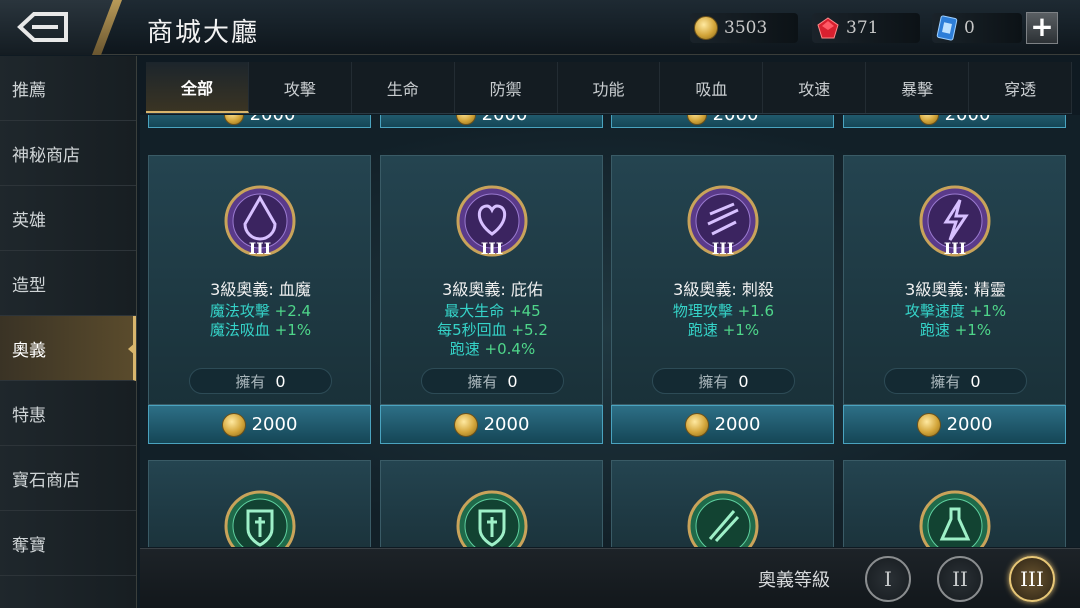 The width and height of the screenshot is (1080, 608). Describe the element at coordinates (29, 90) in the screenshot. I see `sidebar-item-label: 推薦` at that location.